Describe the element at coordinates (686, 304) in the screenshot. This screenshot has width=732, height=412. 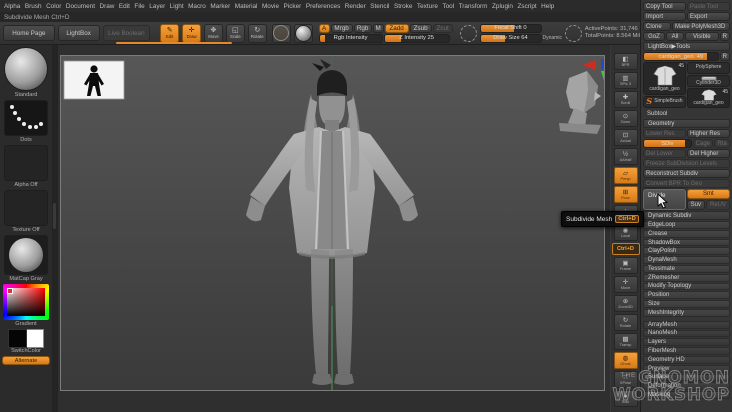
I see `section-size: Size` at that location.